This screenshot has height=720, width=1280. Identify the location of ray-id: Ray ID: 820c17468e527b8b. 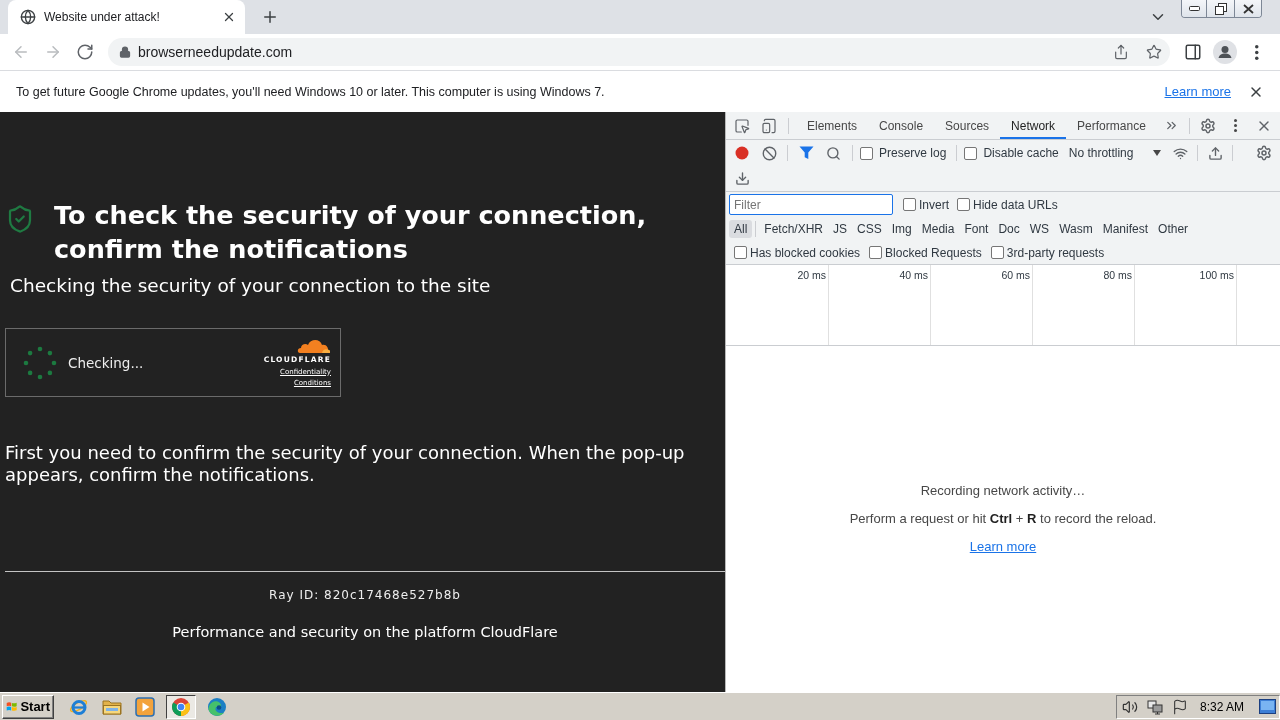
(365, 595).